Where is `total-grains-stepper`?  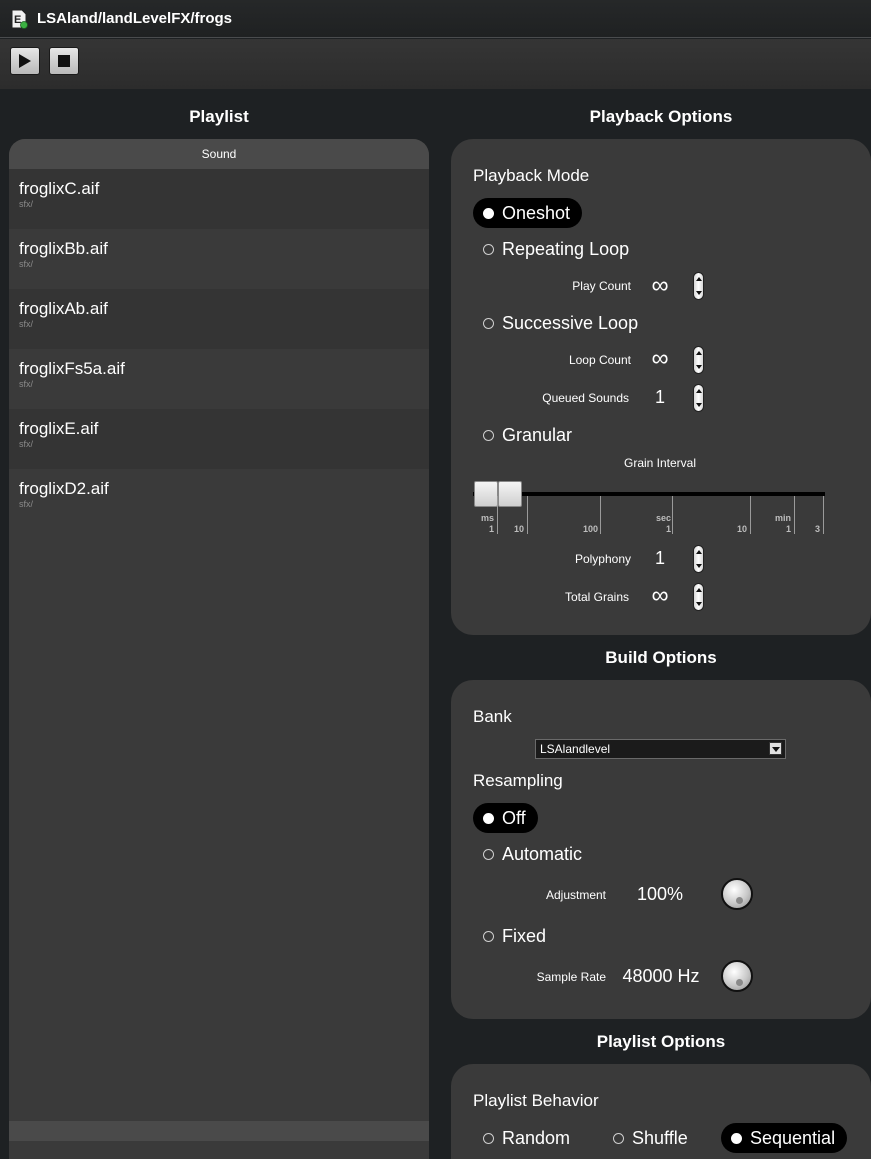
total-grains-stepper is located at coordinates (698, 597).